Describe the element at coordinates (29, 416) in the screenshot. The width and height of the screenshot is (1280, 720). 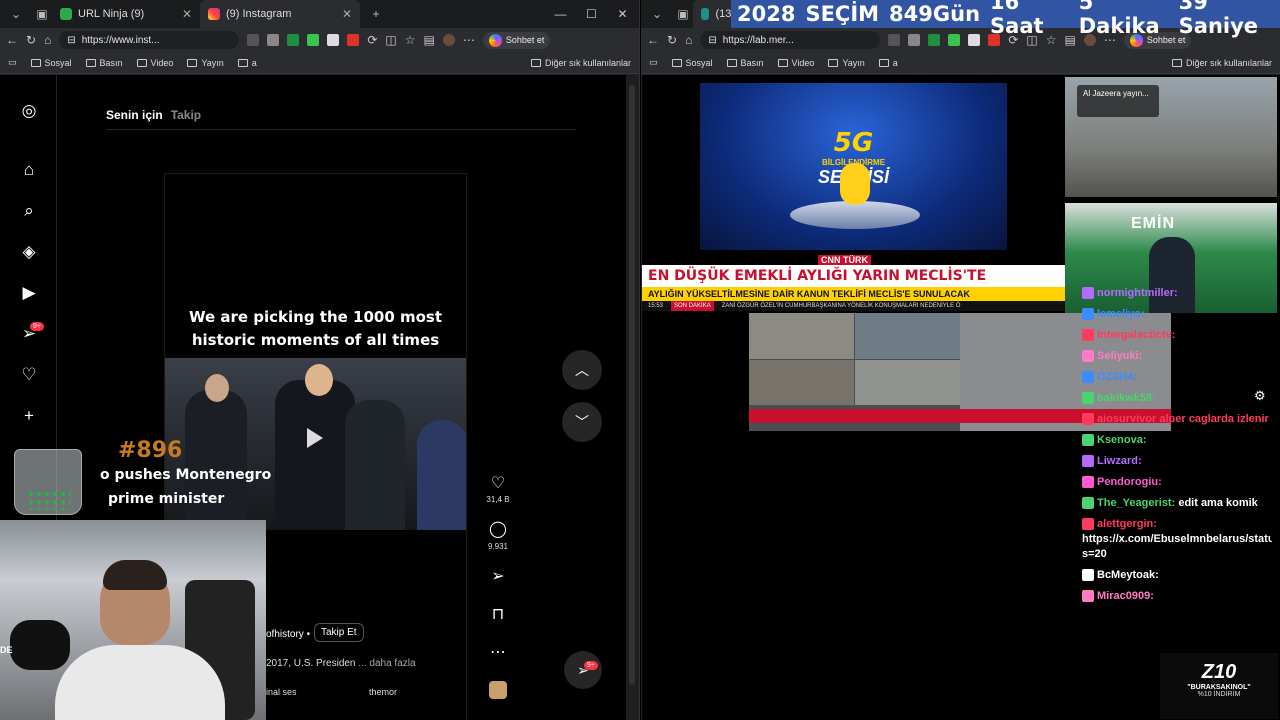
I see `create-icon: +` at that location.